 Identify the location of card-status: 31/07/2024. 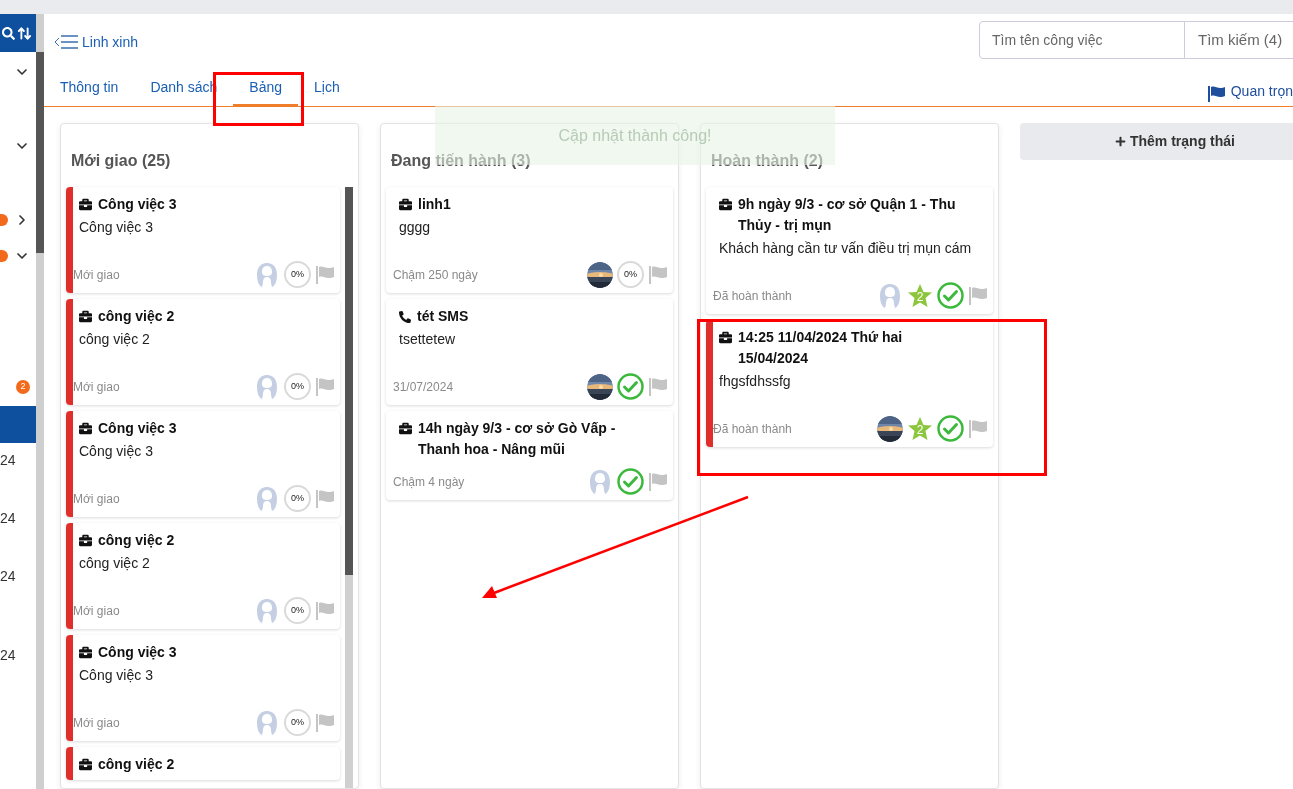
(423, 387).